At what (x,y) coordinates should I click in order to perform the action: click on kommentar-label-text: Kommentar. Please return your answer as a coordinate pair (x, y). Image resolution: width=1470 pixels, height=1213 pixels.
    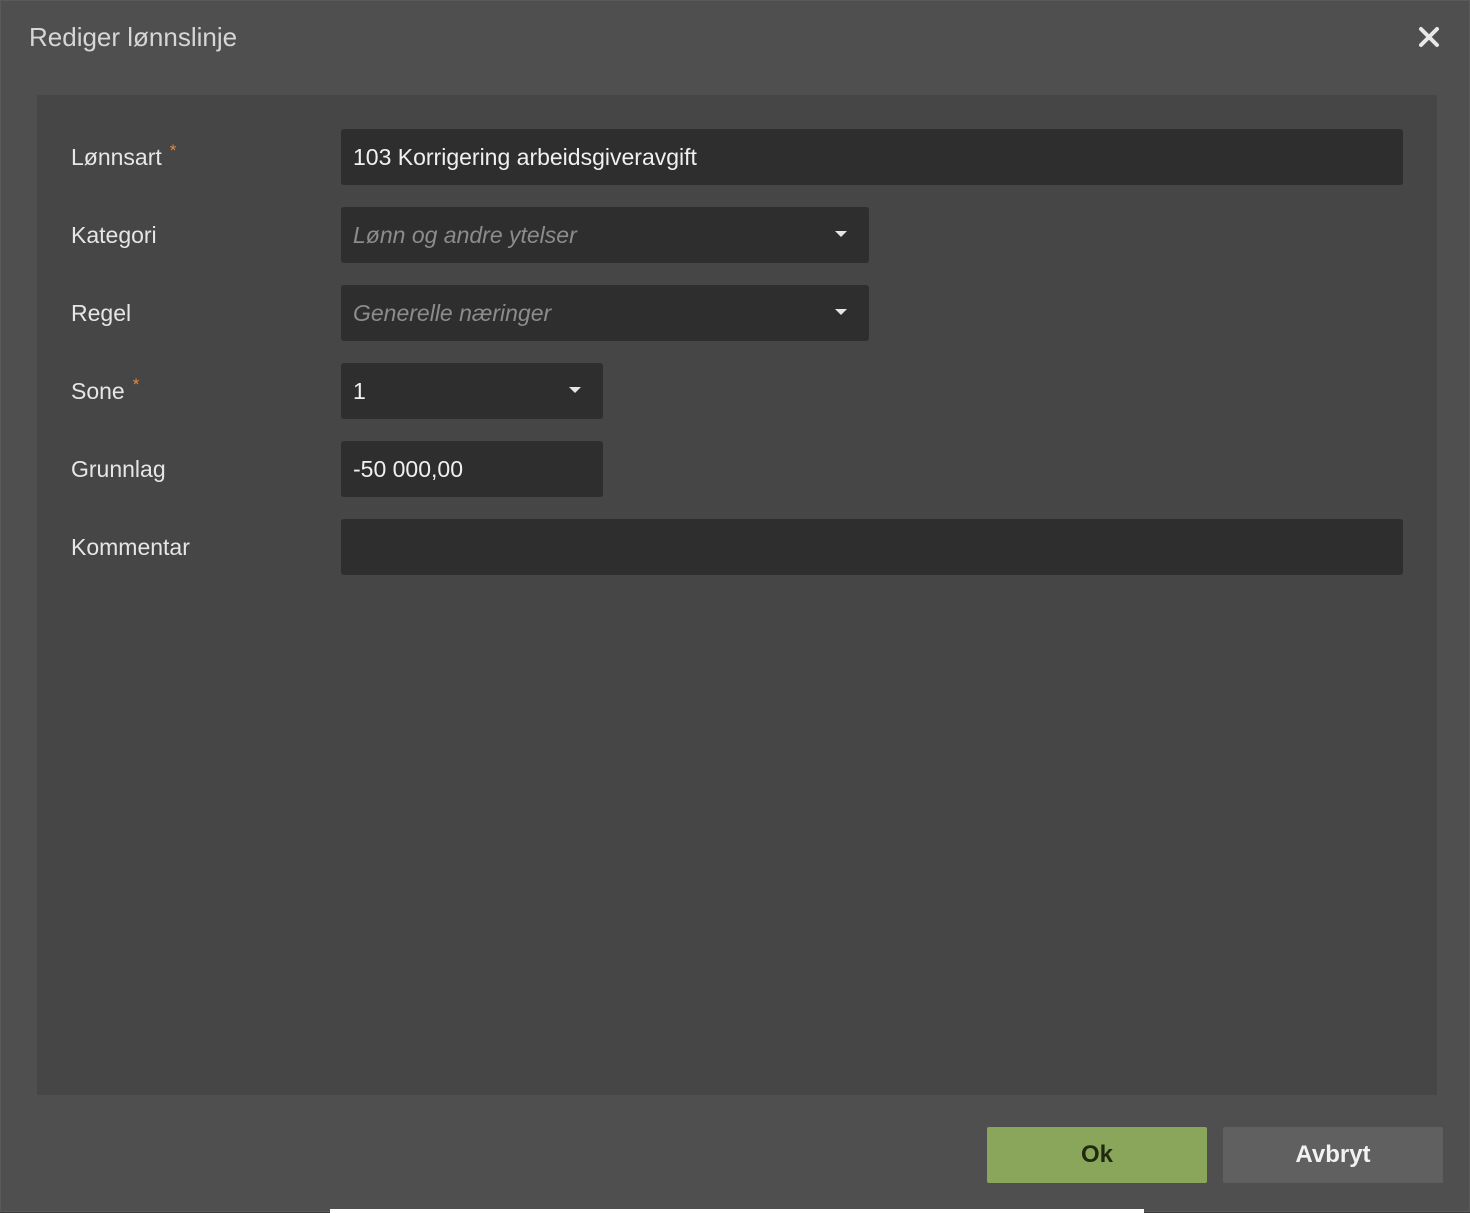
    Looking at the image, I should click on (130, 547).